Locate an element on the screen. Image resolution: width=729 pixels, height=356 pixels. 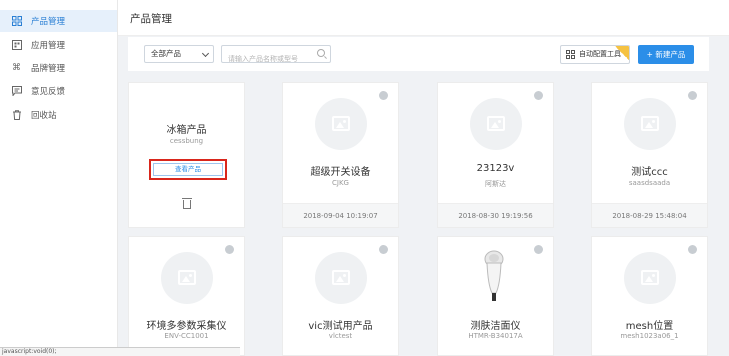
product-code: HTMR-B34017A is located at coordinates (495, 336).